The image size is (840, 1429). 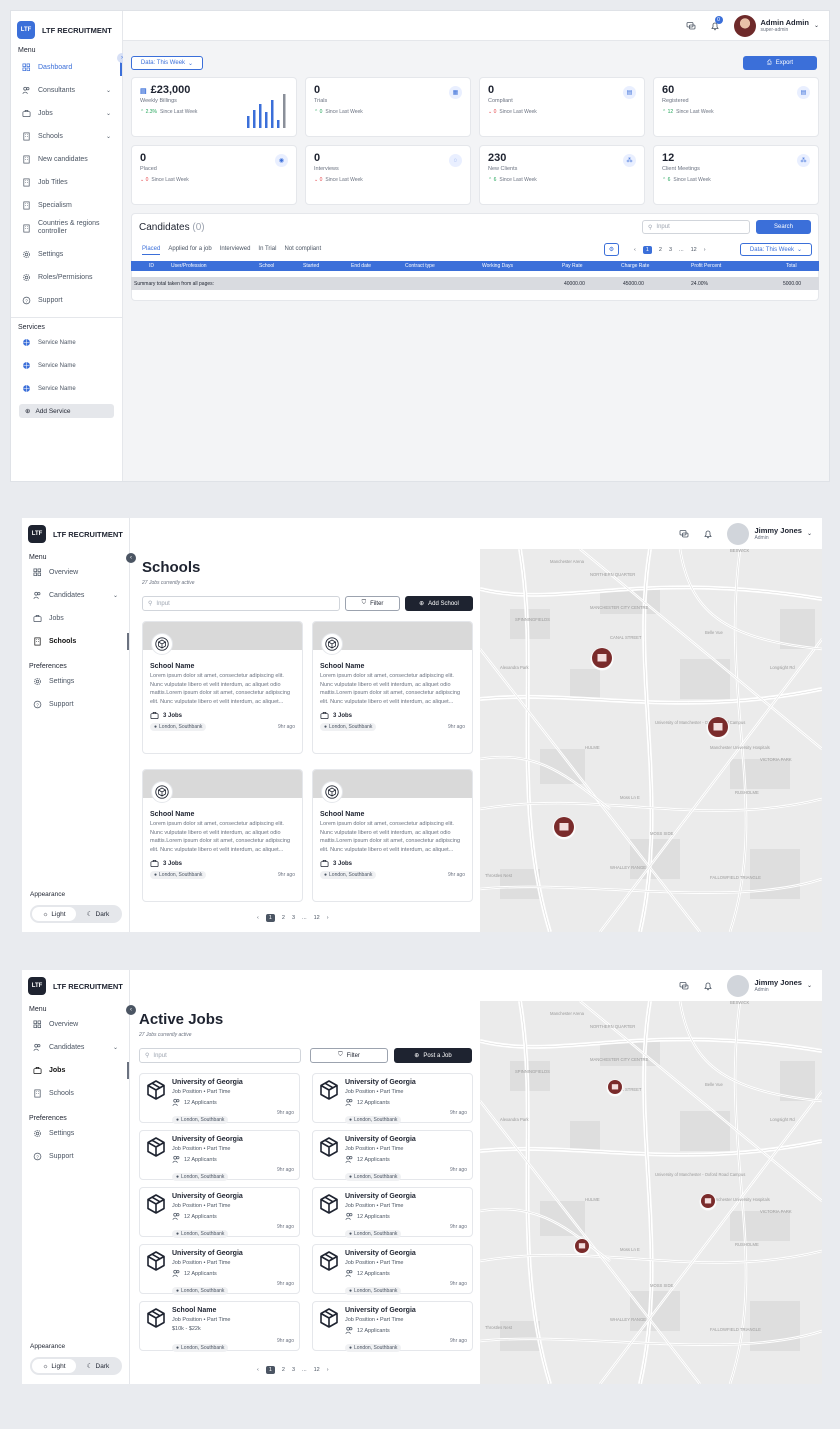 What do you see at coordinates (66, 228) in the screenshot?
I see `sidebar-item-countries-regions-controller: Countries & regions controller` at bounding box center [66, 228].